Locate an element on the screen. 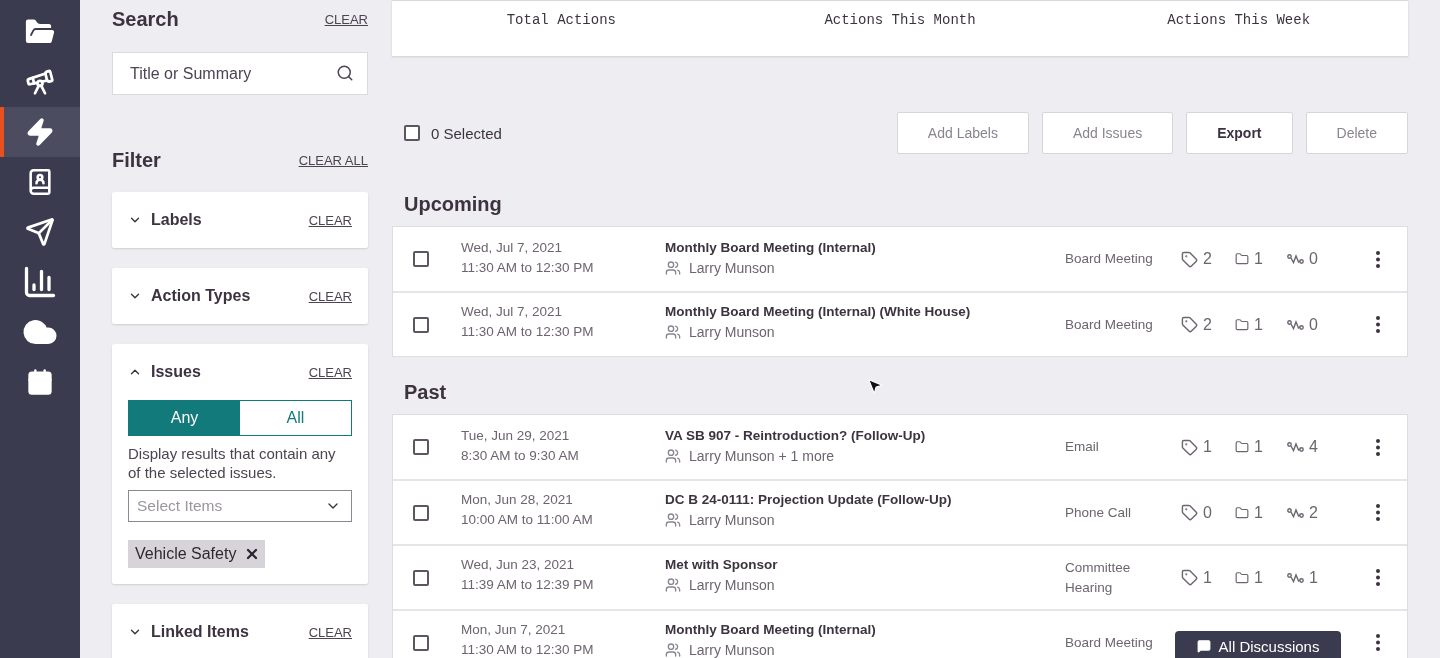  time-text: 10:00 AM to 11:00 AM is located at coordinates (527, 520).